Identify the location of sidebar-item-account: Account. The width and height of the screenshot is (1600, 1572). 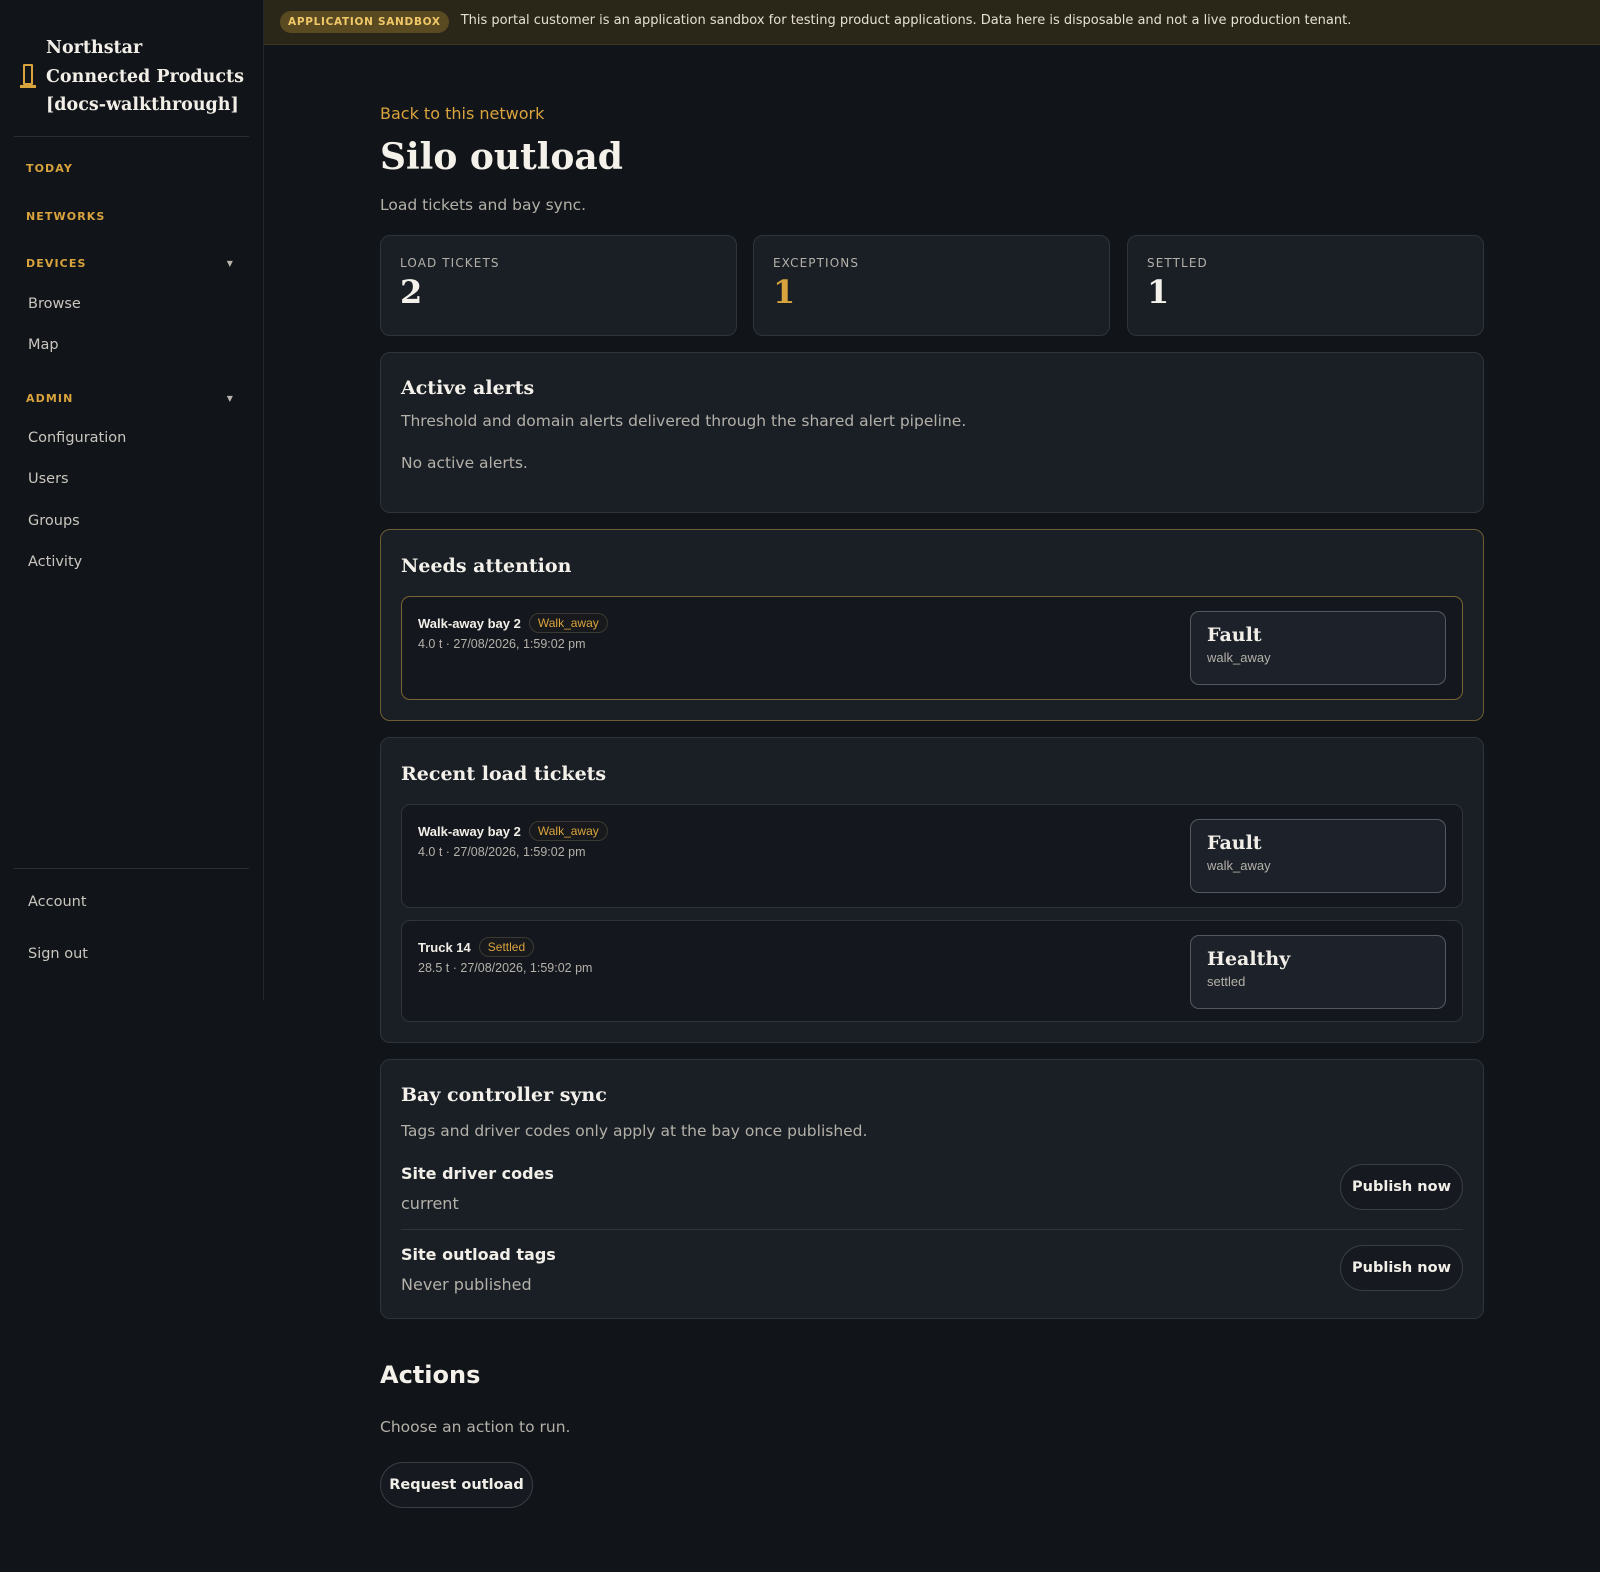
(57, 902).